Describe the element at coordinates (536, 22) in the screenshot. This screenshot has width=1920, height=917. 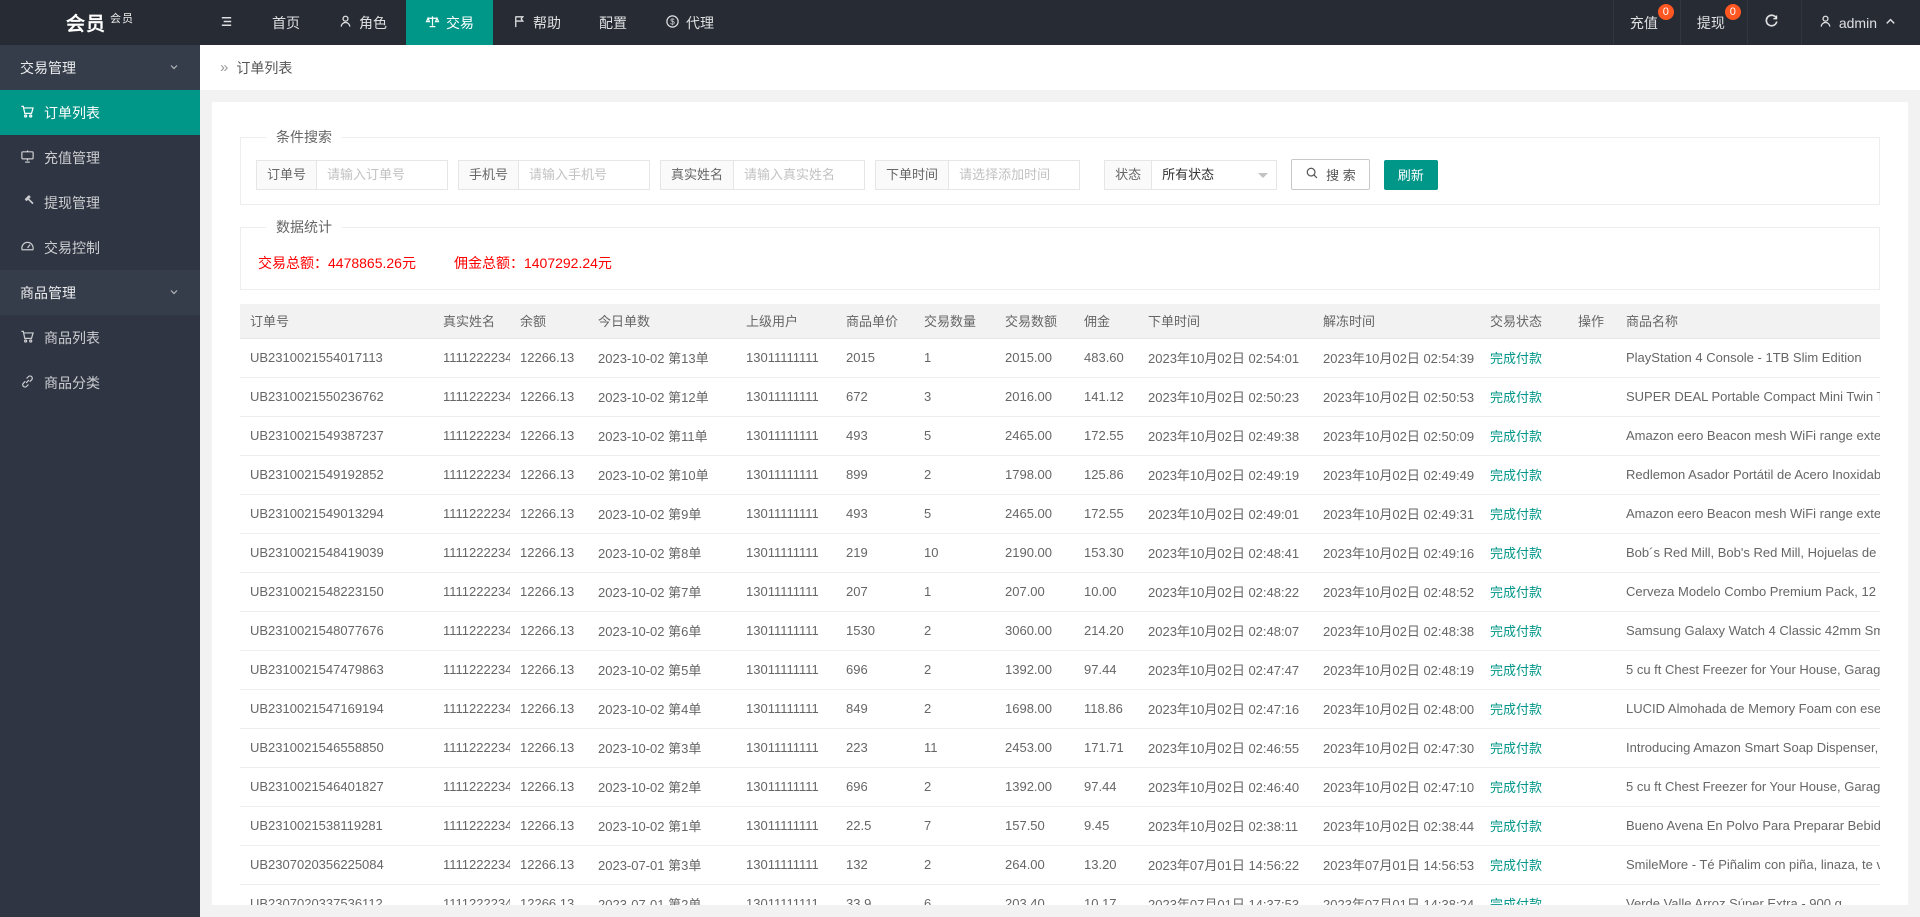
I see `nav-item-help: 帮助` at that location.